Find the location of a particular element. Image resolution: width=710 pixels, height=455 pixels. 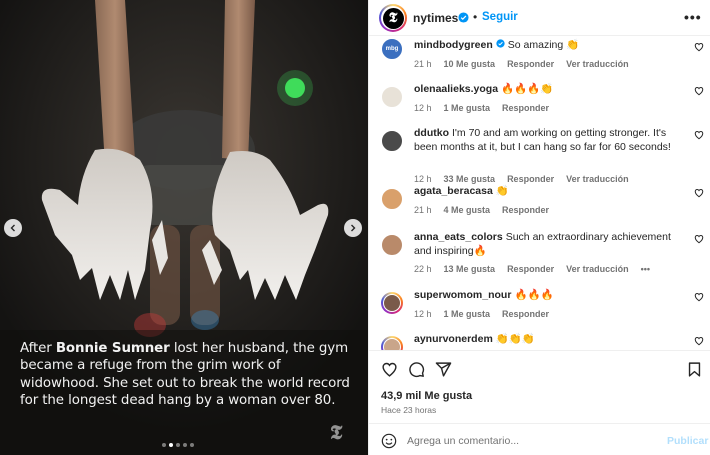

comment-body: 🔥🔥🔥👏 is located at coordinates (527, 89).